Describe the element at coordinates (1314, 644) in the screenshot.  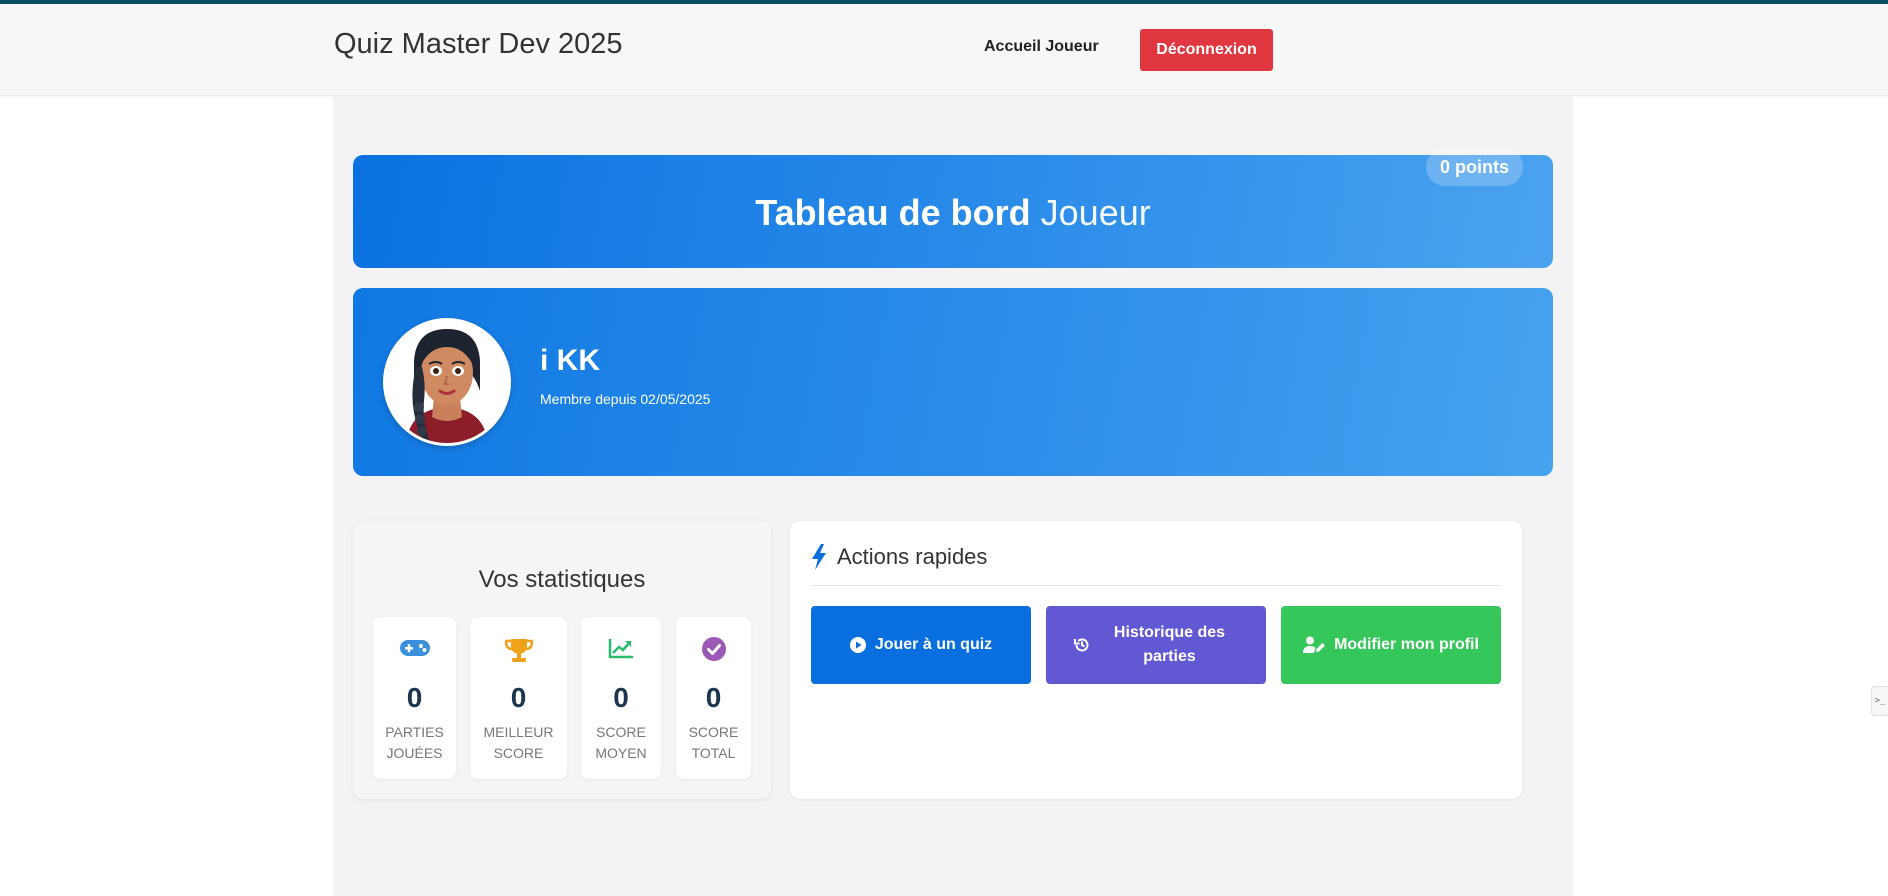
I see `user-edit-icon` at that location.